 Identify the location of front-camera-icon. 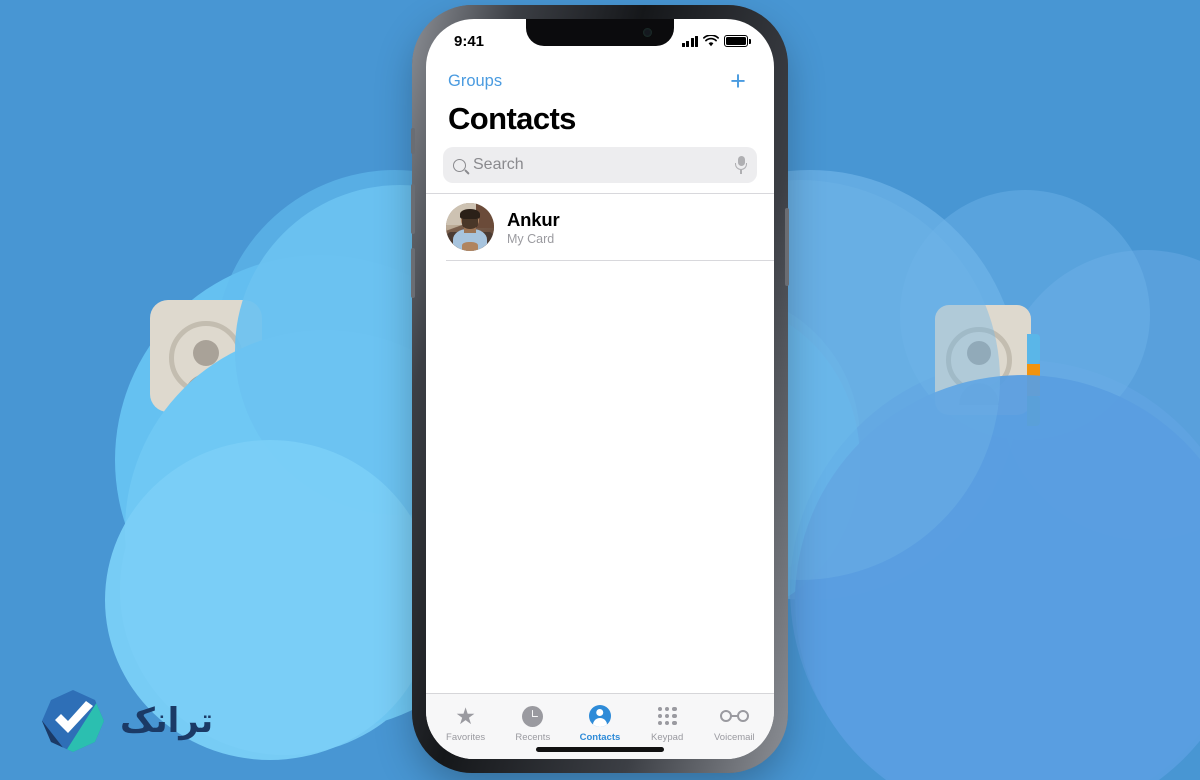
(647, 32).